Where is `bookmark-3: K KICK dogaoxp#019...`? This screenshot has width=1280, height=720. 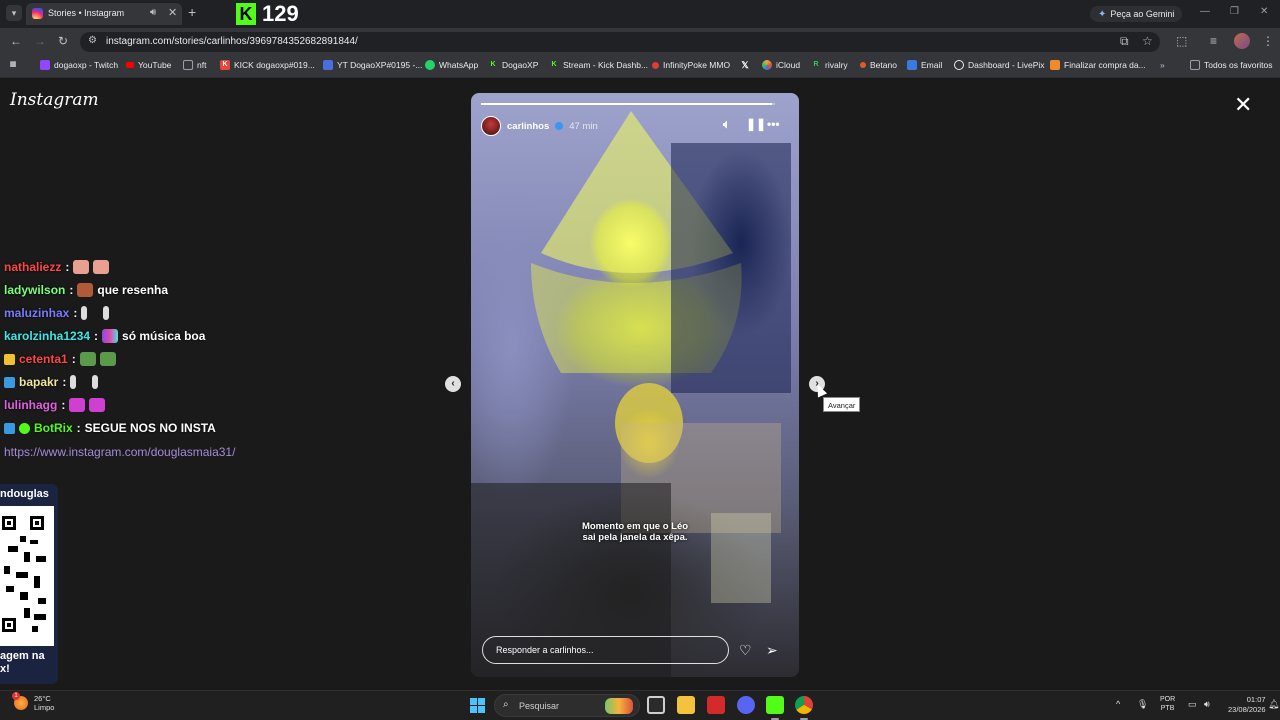
bookmark-3: K KICK dogaoxp#019... is located at coordinates (267, 65).